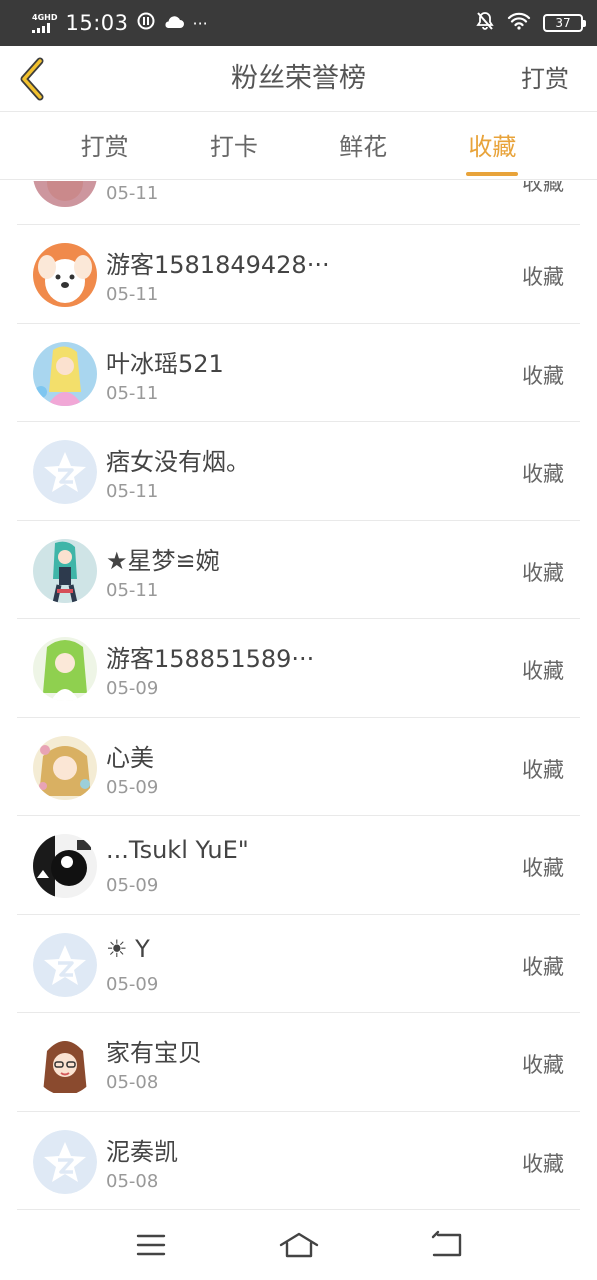 The image size is (597, 1280). Describe the element at coordinates (163, 560) in the screenshot. I see `item-name: ★星梦≌婉` at that location.